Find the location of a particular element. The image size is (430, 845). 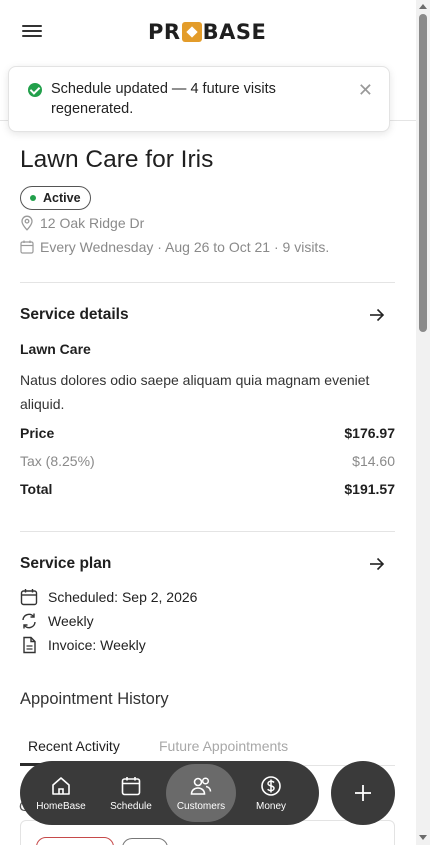

scroll-up-arrow-icon is located at coordinates (423, 6).